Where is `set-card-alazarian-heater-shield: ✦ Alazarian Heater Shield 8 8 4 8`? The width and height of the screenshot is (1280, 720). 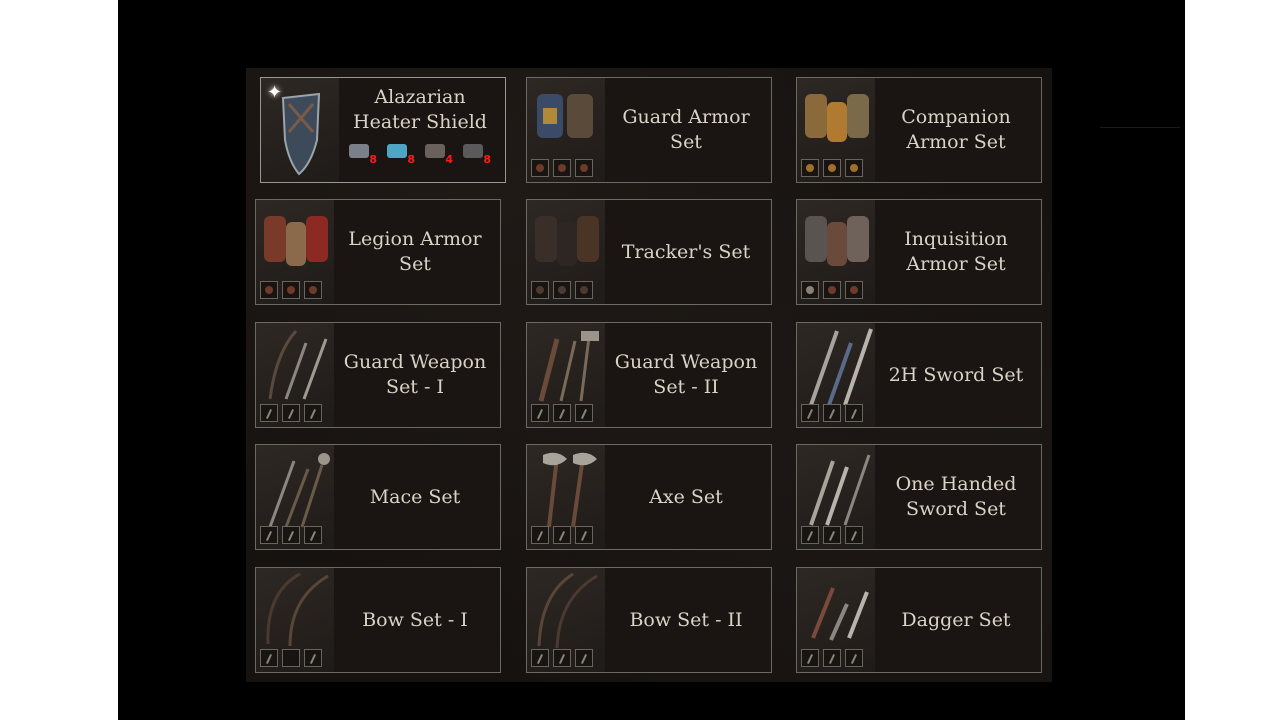
set-card-alazarian-heater-shield: ✦ Alazarian Heater Shield 8 8 4 8 is located at coordinates (383, 130).